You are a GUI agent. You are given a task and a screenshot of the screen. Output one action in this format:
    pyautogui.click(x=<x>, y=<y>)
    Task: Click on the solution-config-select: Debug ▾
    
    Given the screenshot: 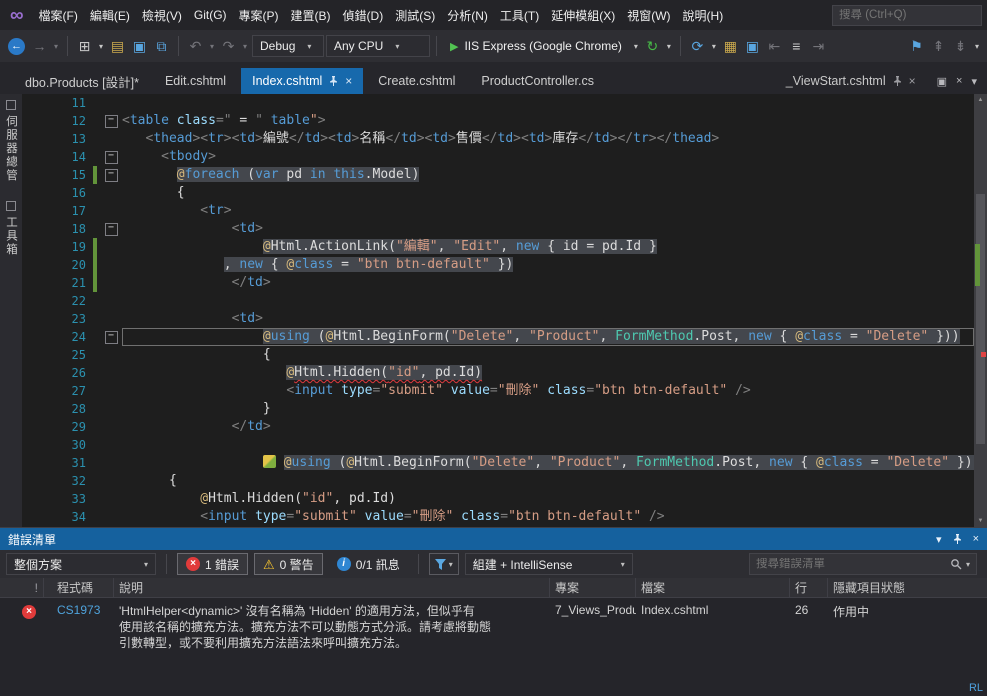 What is the action you would take?
    pyautogui.click(x=288, y=46)
    